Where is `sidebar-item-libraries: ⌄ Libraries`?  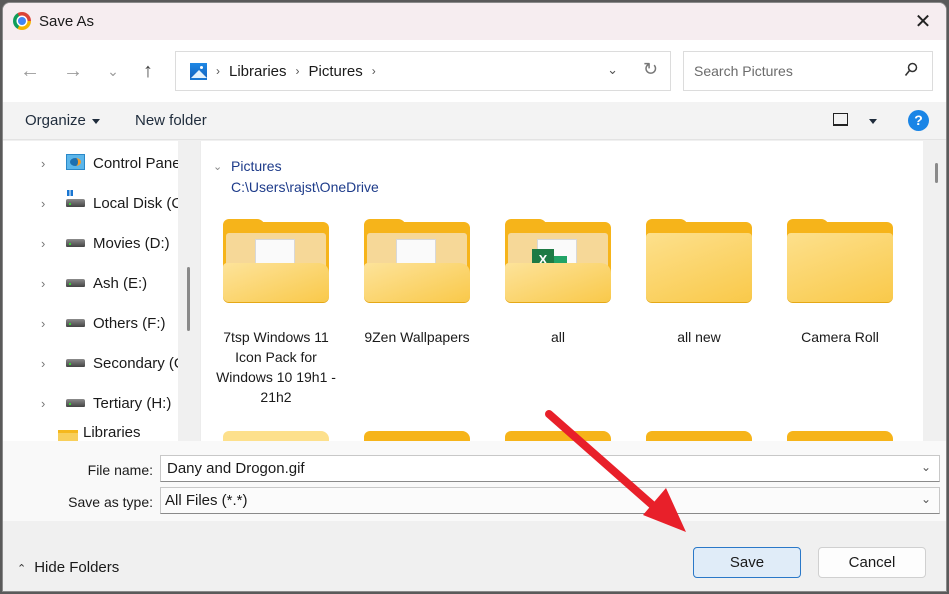
sidebar-item-libraries: ⌄ Libraries is located at coordinates (90, 432).